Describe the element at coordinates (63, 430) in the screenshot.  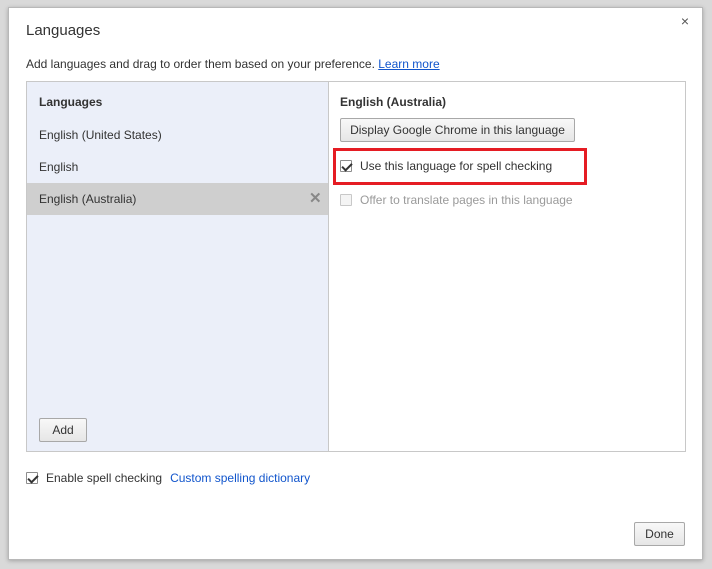
I see `add-language-button: Add` at that location.